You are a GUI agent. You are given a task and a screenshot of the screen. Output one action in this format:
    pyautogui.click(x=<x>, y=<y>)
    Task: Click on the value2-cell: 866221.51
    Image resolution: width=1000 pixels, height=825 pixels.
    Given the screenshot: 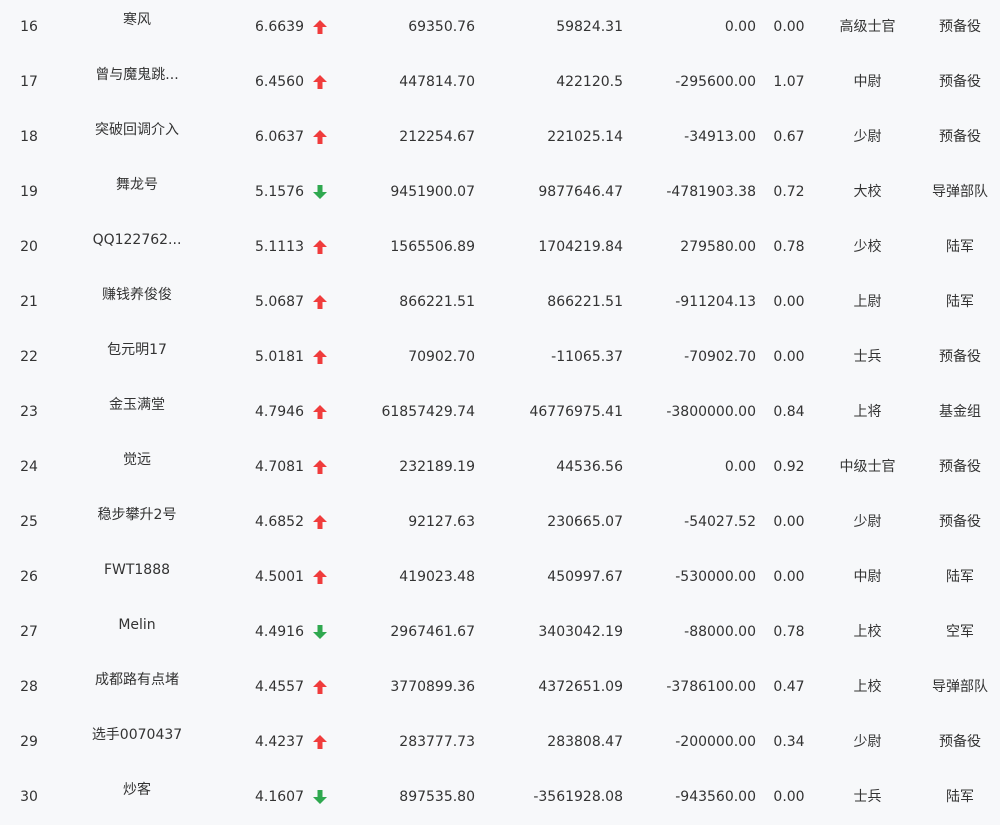 What is the action you would take?
    pyautogui.click(x=585, y=302)
    